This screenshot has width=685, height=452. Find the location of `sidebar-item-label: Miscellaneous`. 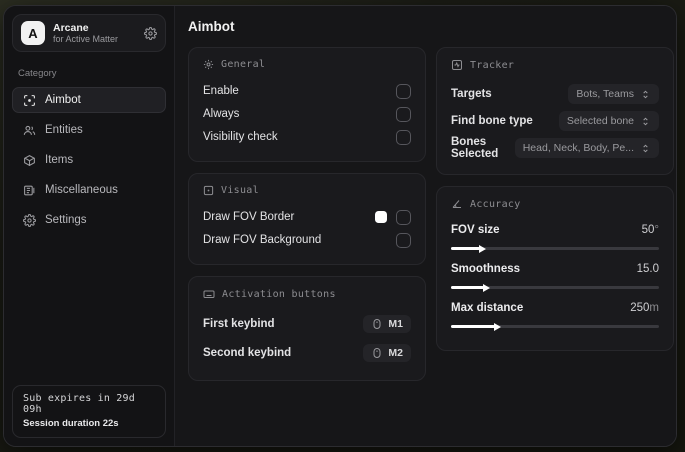

sidebar-item-label: Miscellaneous is located at coordinates (81, 190).